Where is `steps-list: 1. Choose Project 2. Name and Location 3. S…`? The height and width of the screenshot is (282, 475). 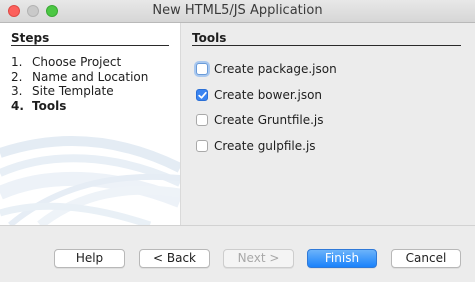
steps-list: 1. Choose Project 2. Name and Location 3. S… is located at coordinates (79, 84).